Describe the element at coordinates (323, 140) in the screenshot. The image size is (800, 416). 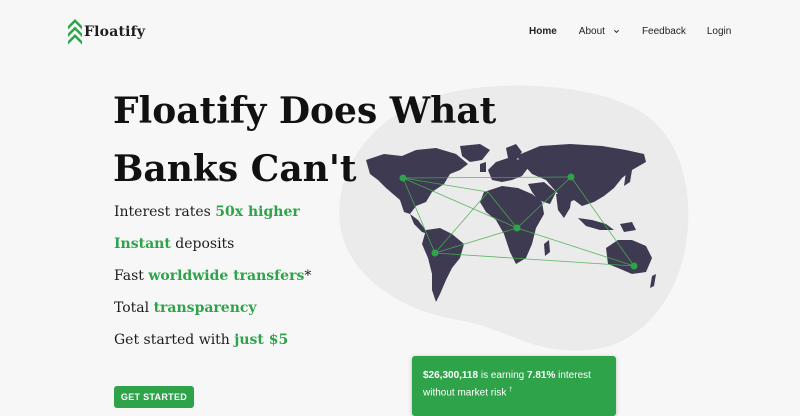
I see `hero-title: Floatify Does What Banks Can't` at that location.